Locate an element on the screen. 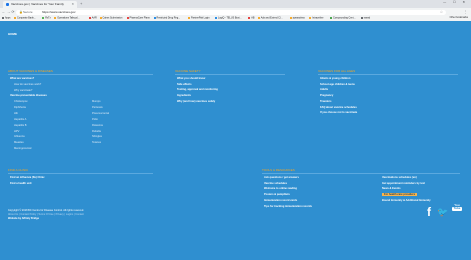  all-ages-link: Adults is located at coordinates (324, 89).